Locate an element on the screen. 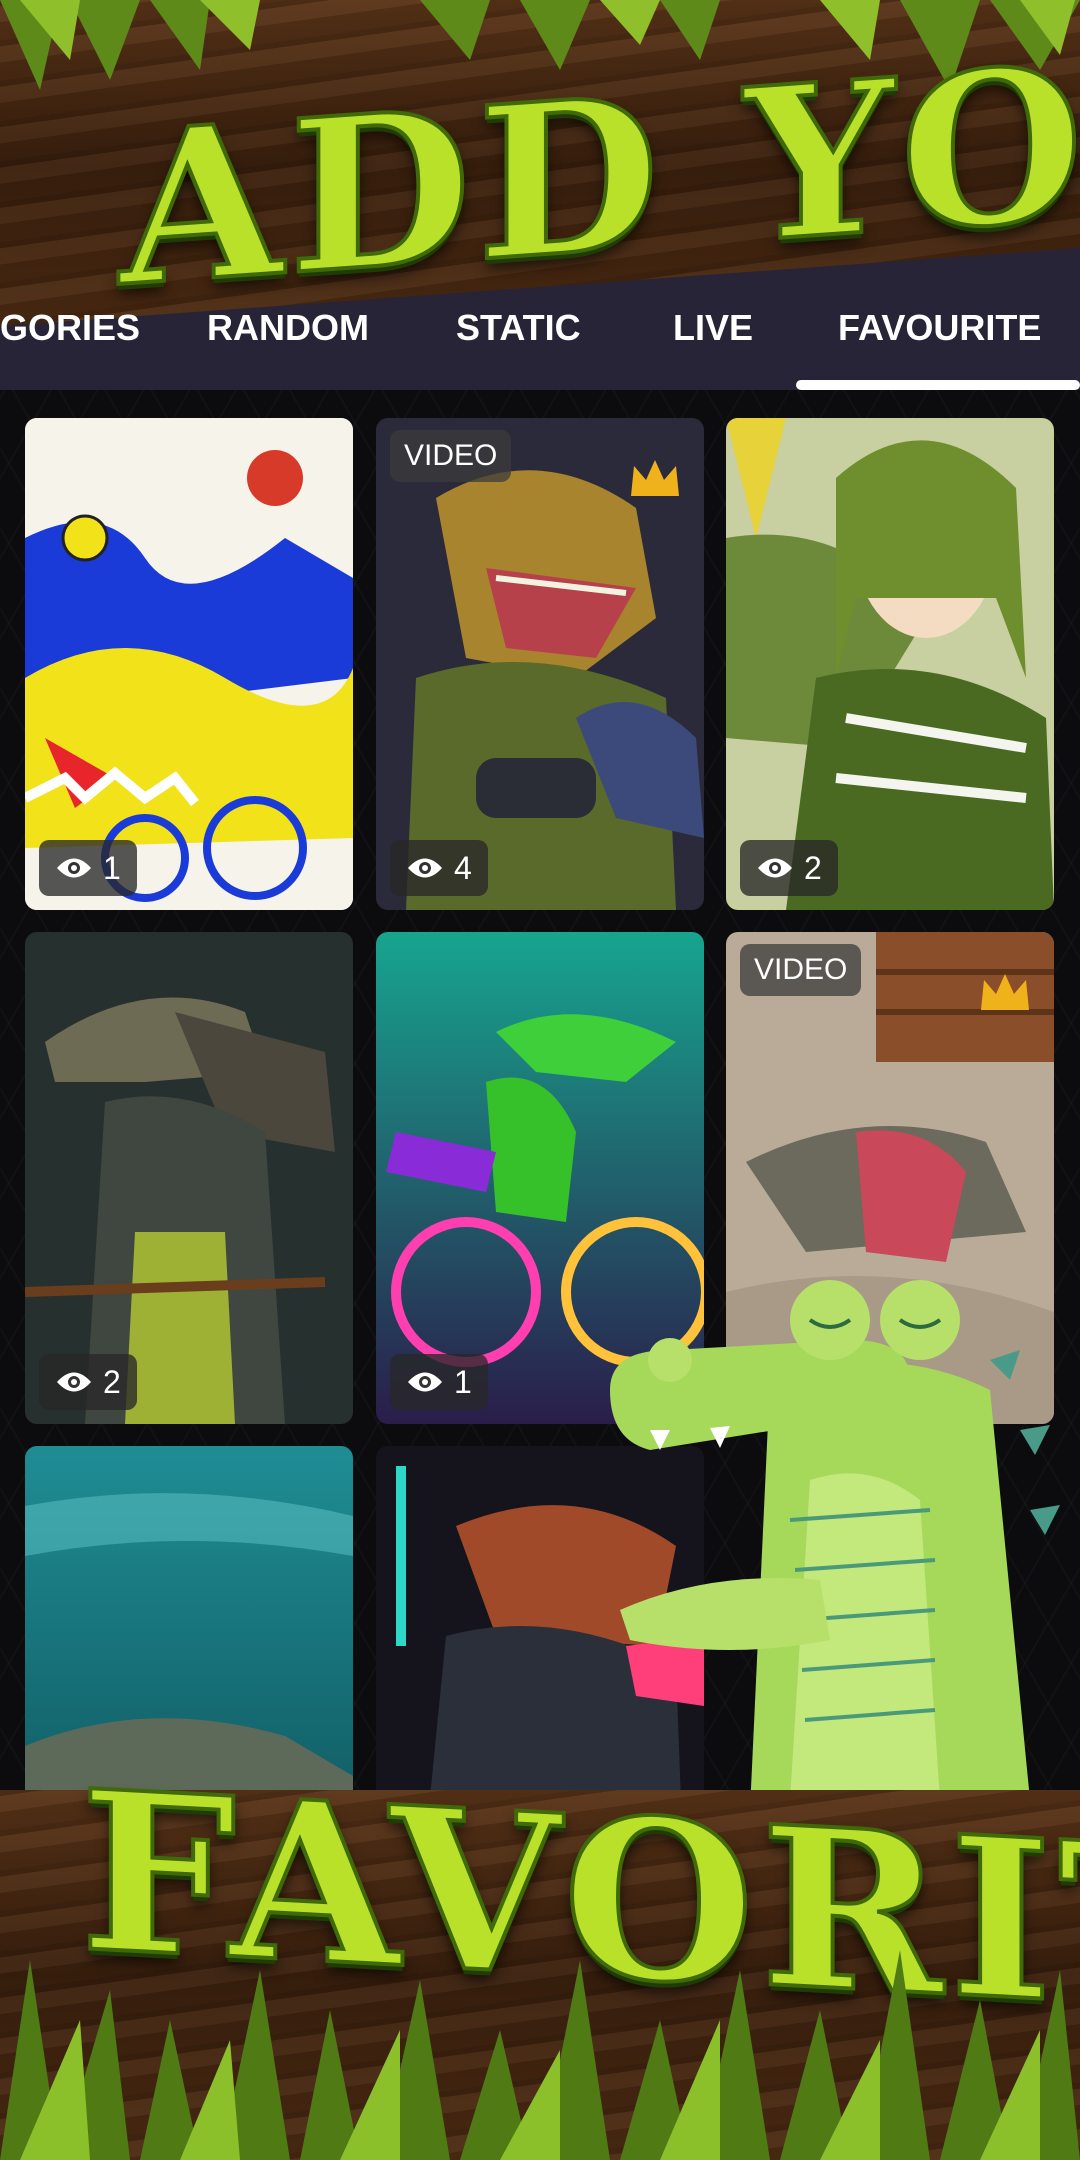 This screenshot has width=1080, height=2160. tab-live: LIVE is located at coordinates (713, 328).